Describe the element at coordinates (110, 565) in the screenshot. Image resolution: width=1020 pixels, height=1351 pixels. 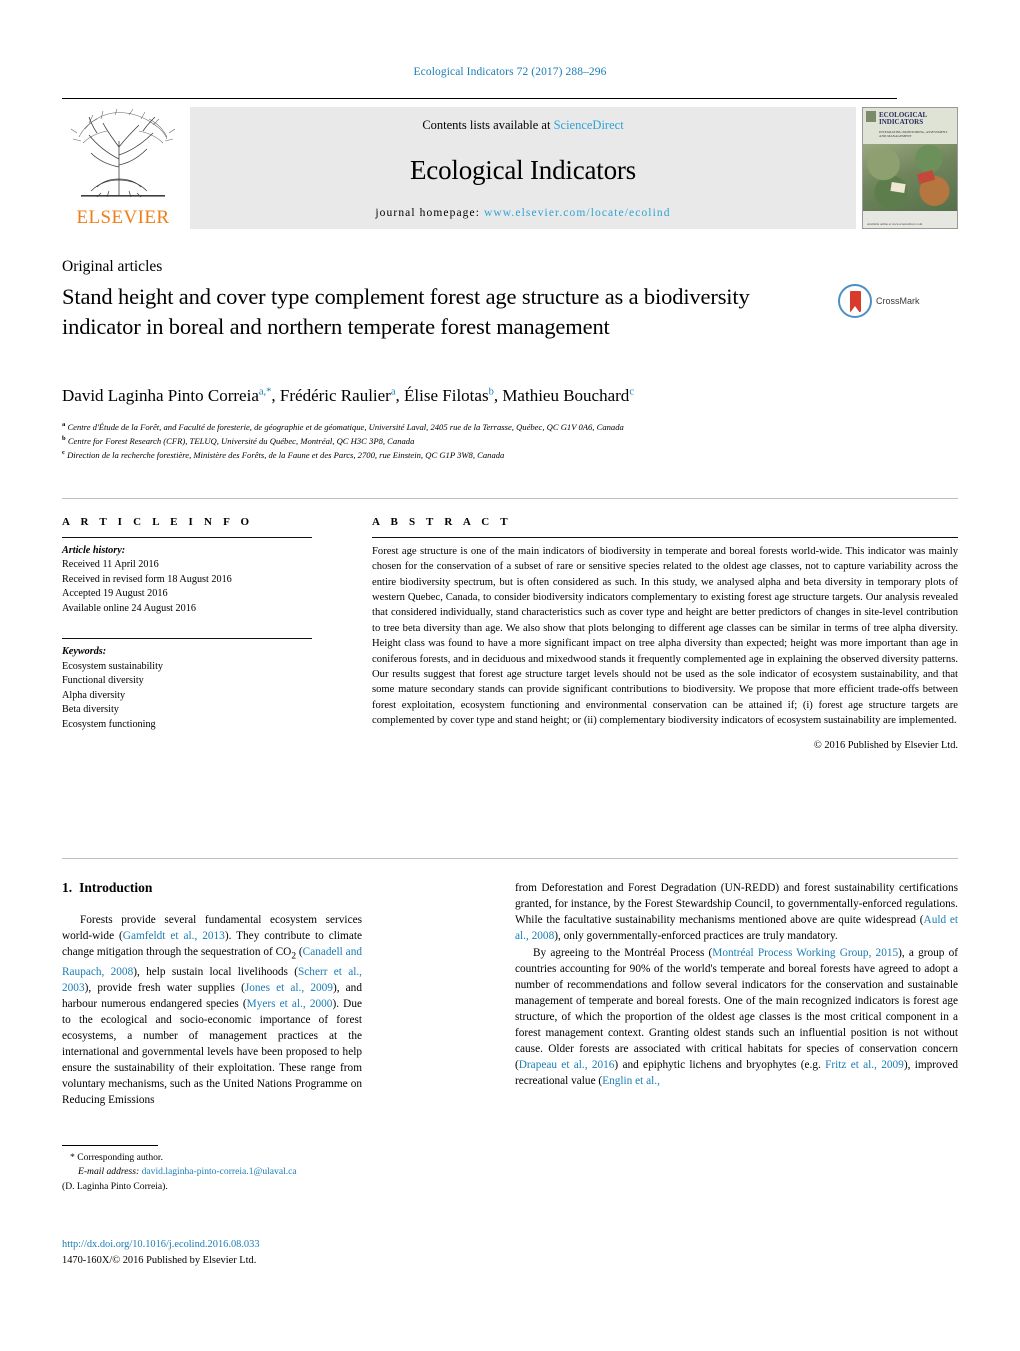
I see `article-history-item: Received 11 April 2016` at that location.